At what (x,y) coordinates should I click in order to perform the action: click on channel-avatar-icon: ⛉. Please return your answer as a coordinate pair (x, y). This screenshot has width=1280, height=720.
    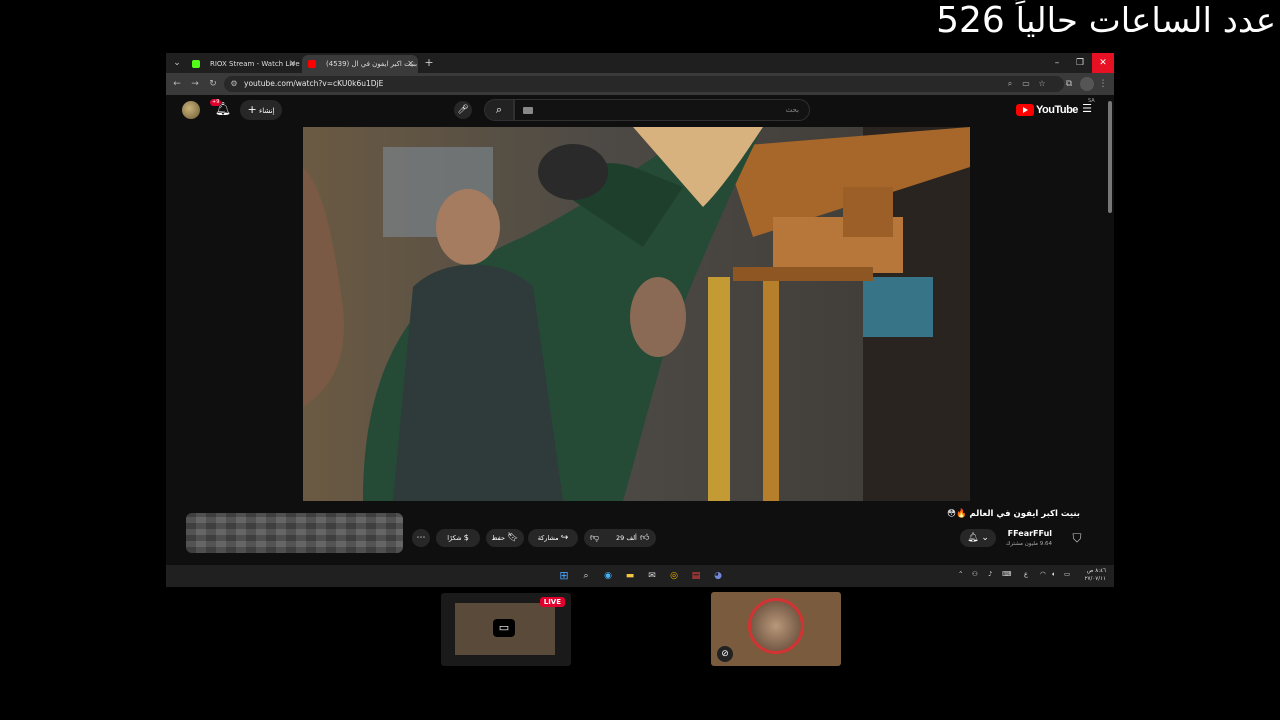
    Looking at the image, I should click on (1077, 538).